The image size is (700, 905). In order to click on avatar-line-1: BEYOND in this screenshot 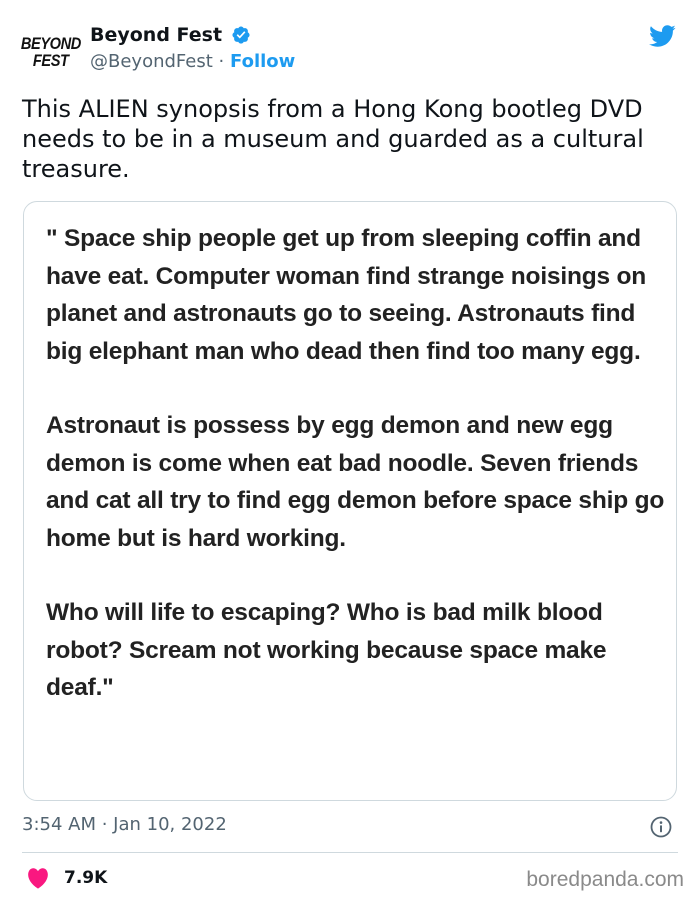, I will do `click(51, 43)`.